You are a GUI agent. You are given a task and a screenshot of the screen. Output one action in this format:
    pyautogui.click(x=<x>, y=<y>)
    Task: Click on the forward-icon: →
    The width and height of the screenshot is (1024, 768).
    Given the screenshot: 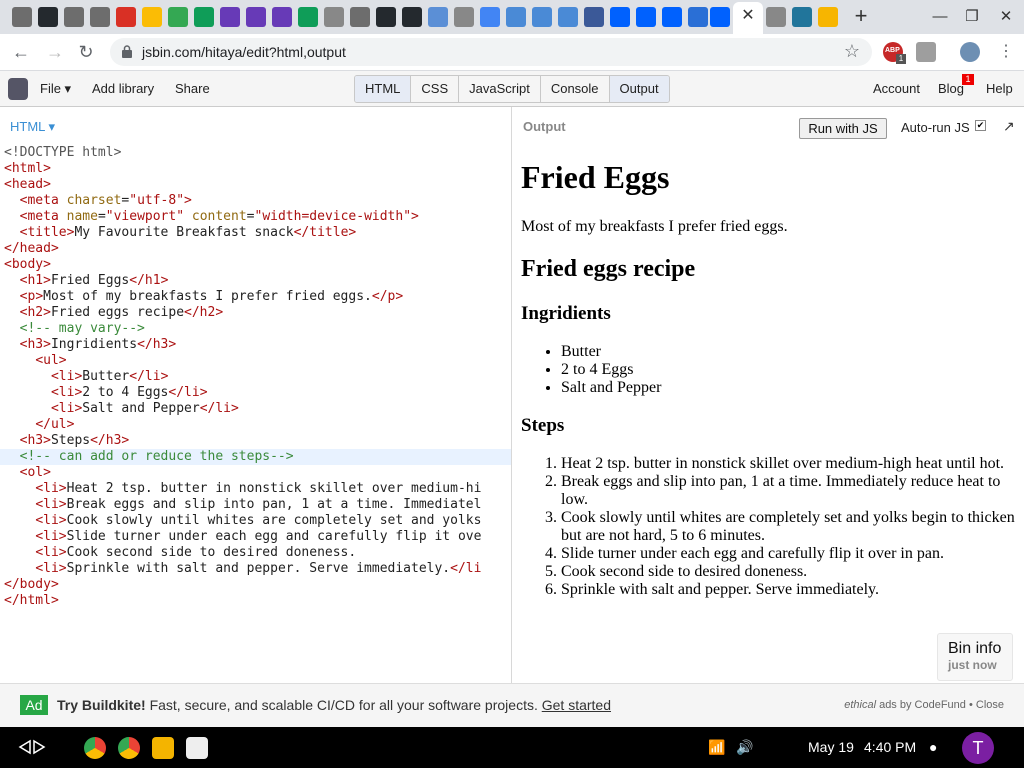 What is the action you would take?
    pyautogui.click(x=55, y=52)
    